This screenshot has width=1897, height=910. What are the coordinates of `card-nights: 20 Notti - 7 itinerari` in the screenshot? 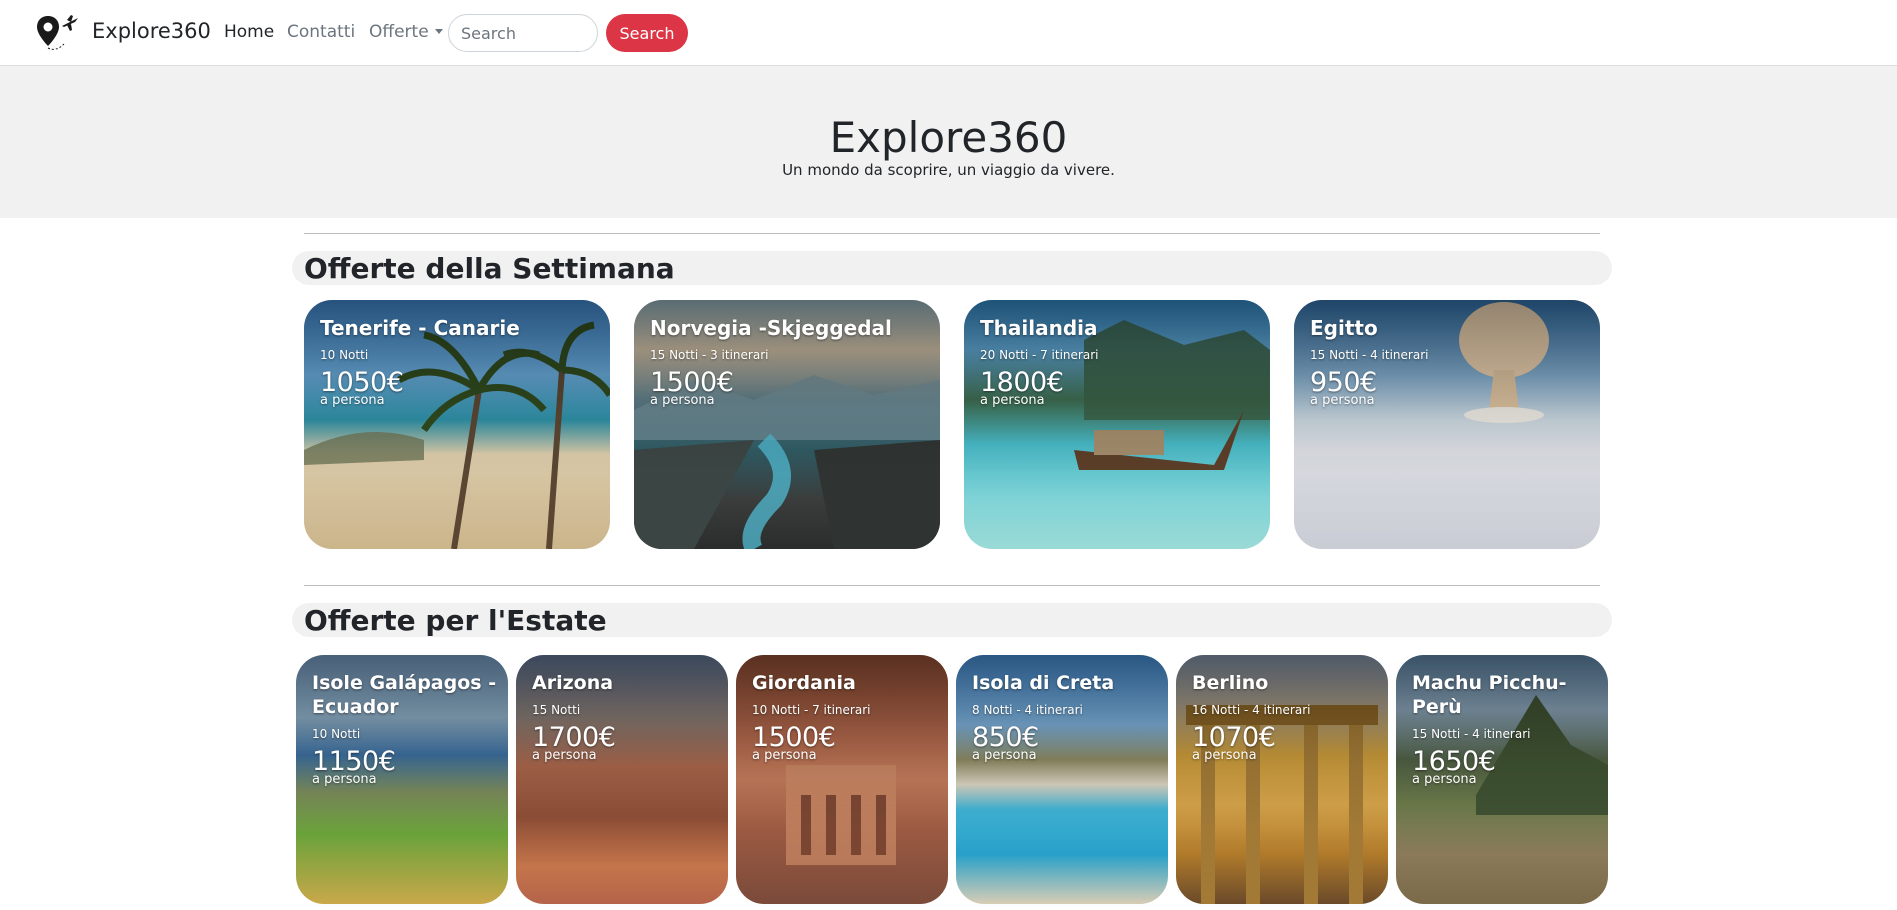 It's located at (1039, 355).